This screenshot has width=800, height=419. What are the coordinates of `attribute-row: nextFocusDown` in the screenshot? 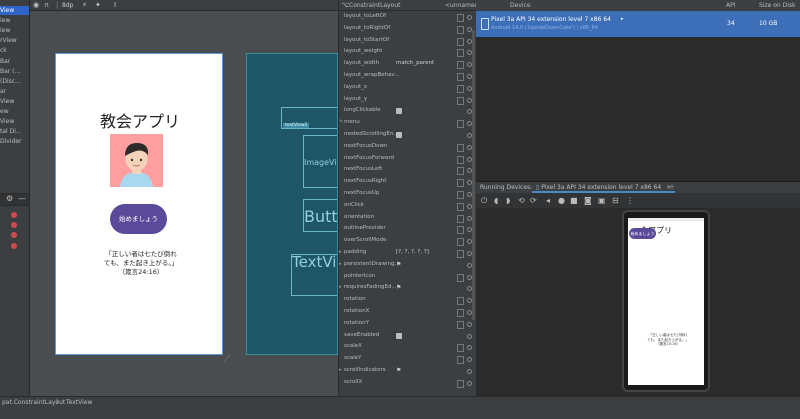 It's located at (407, 147).